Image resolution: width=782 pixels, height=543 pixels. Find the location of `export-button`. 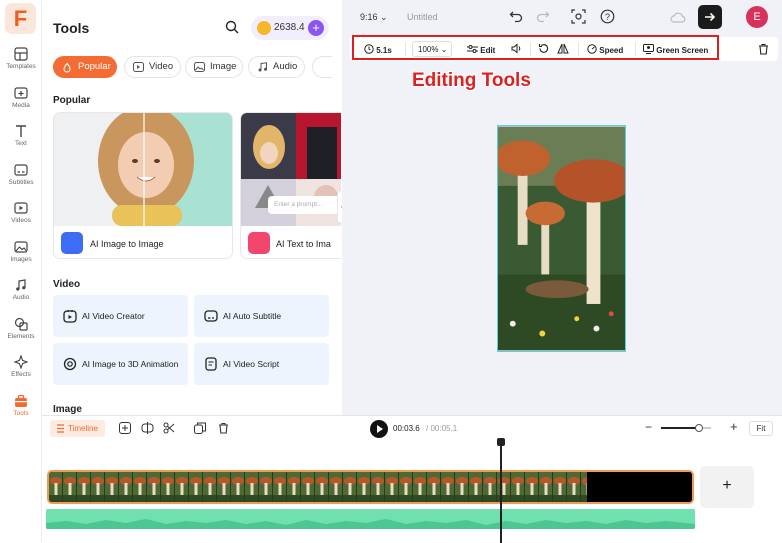

export-button is located at coordinates (710, 17).